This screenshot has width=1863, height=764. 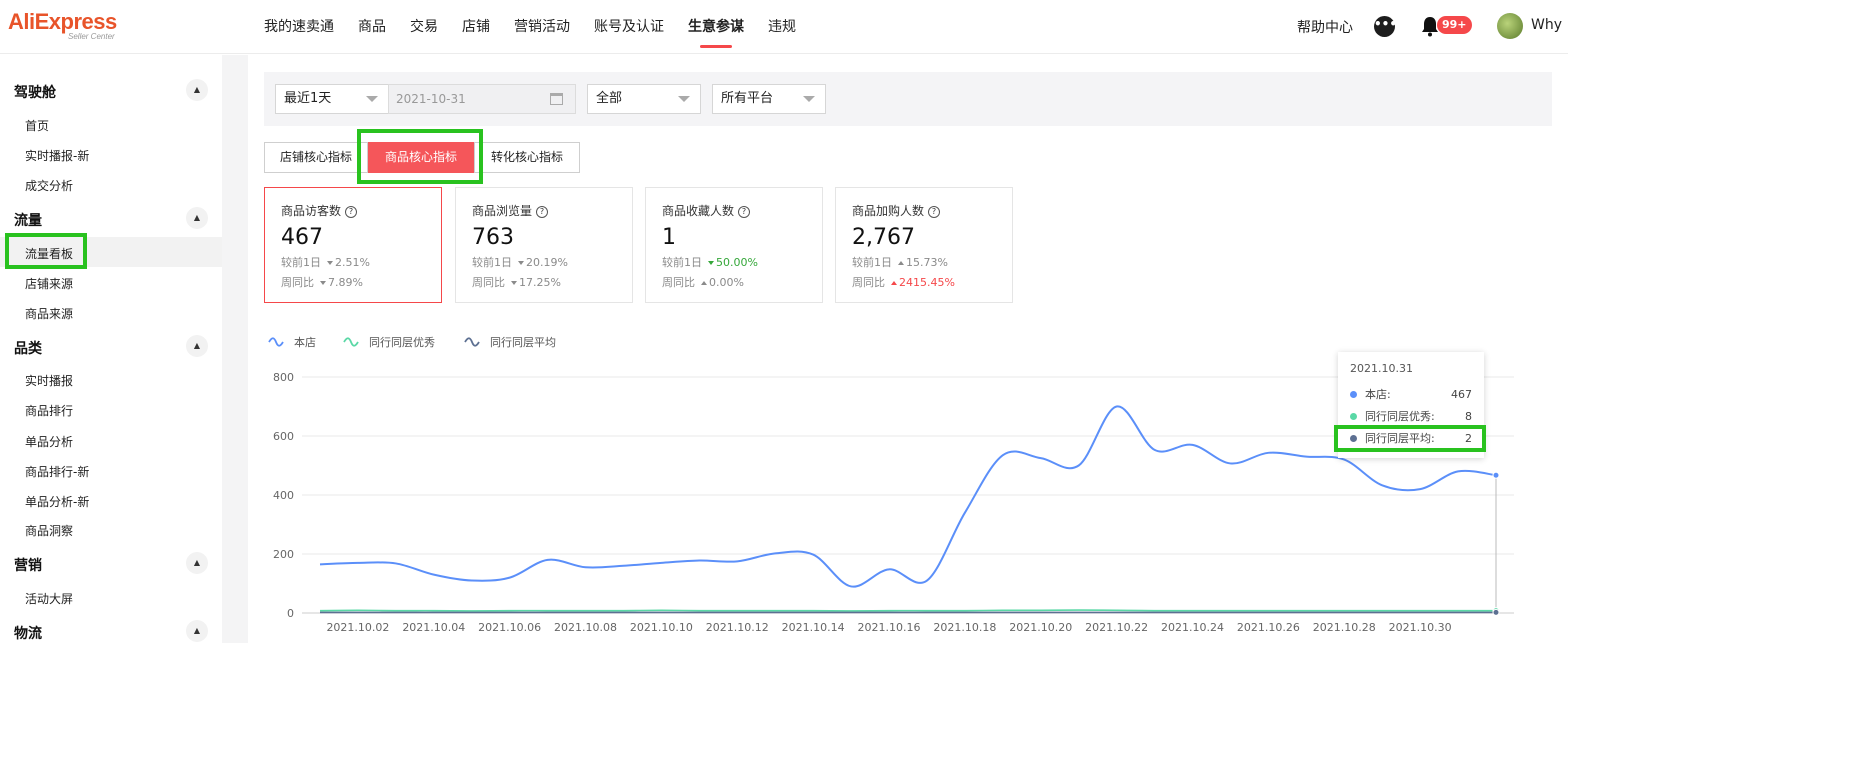 What do you see at coordinates (1325, 27) in the screenshot?
I see `help-center-link: 帮助中心` at bounding box center [1325, 27].